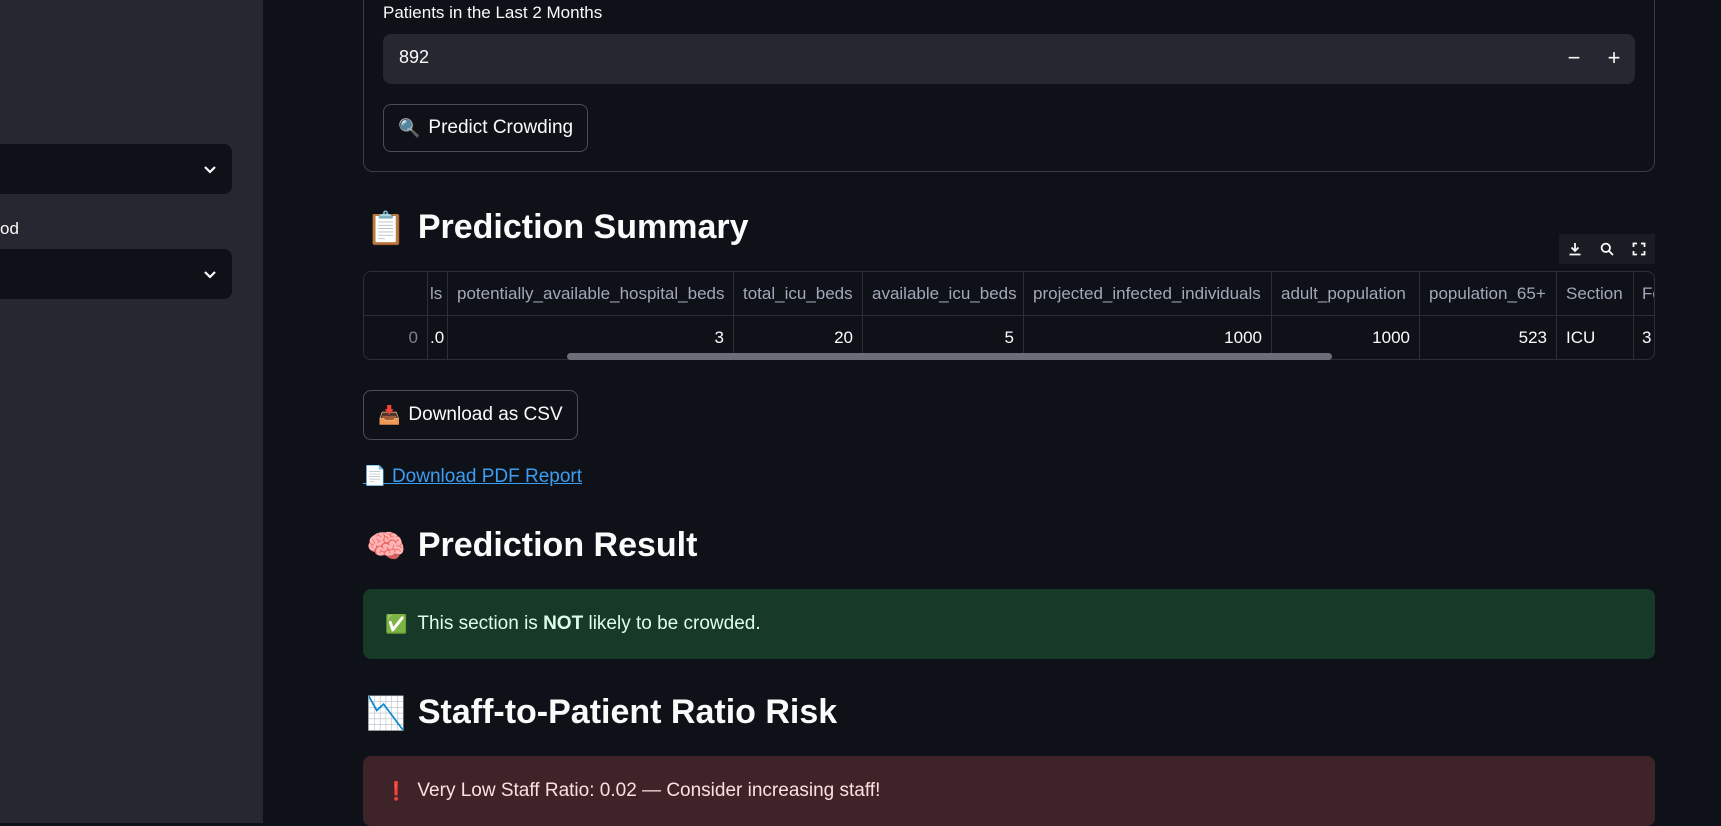 Image resolution: width=1721 pixels, height=826 pixels. What do you see at coordinates (1575, 249) in the screenshot?
I see `download-icon` at bounding box center [1575, 249].